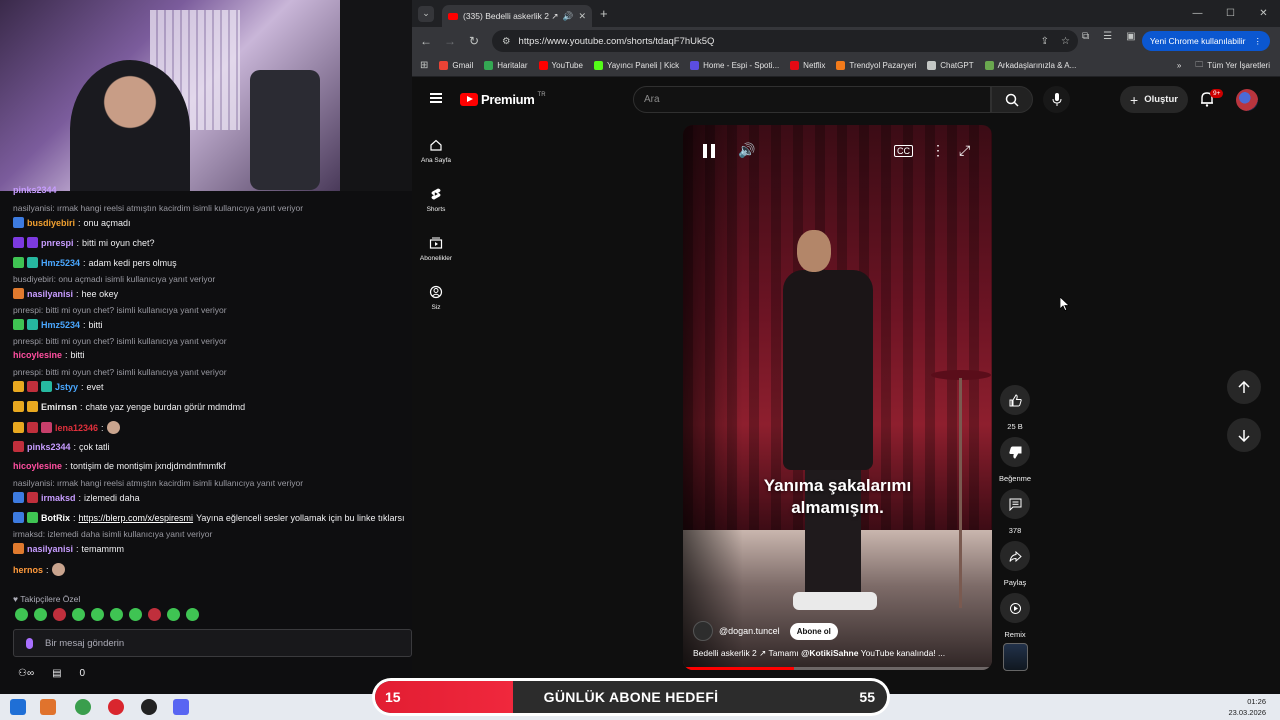  I want to click on previous-short-button, so click(1244, 387).